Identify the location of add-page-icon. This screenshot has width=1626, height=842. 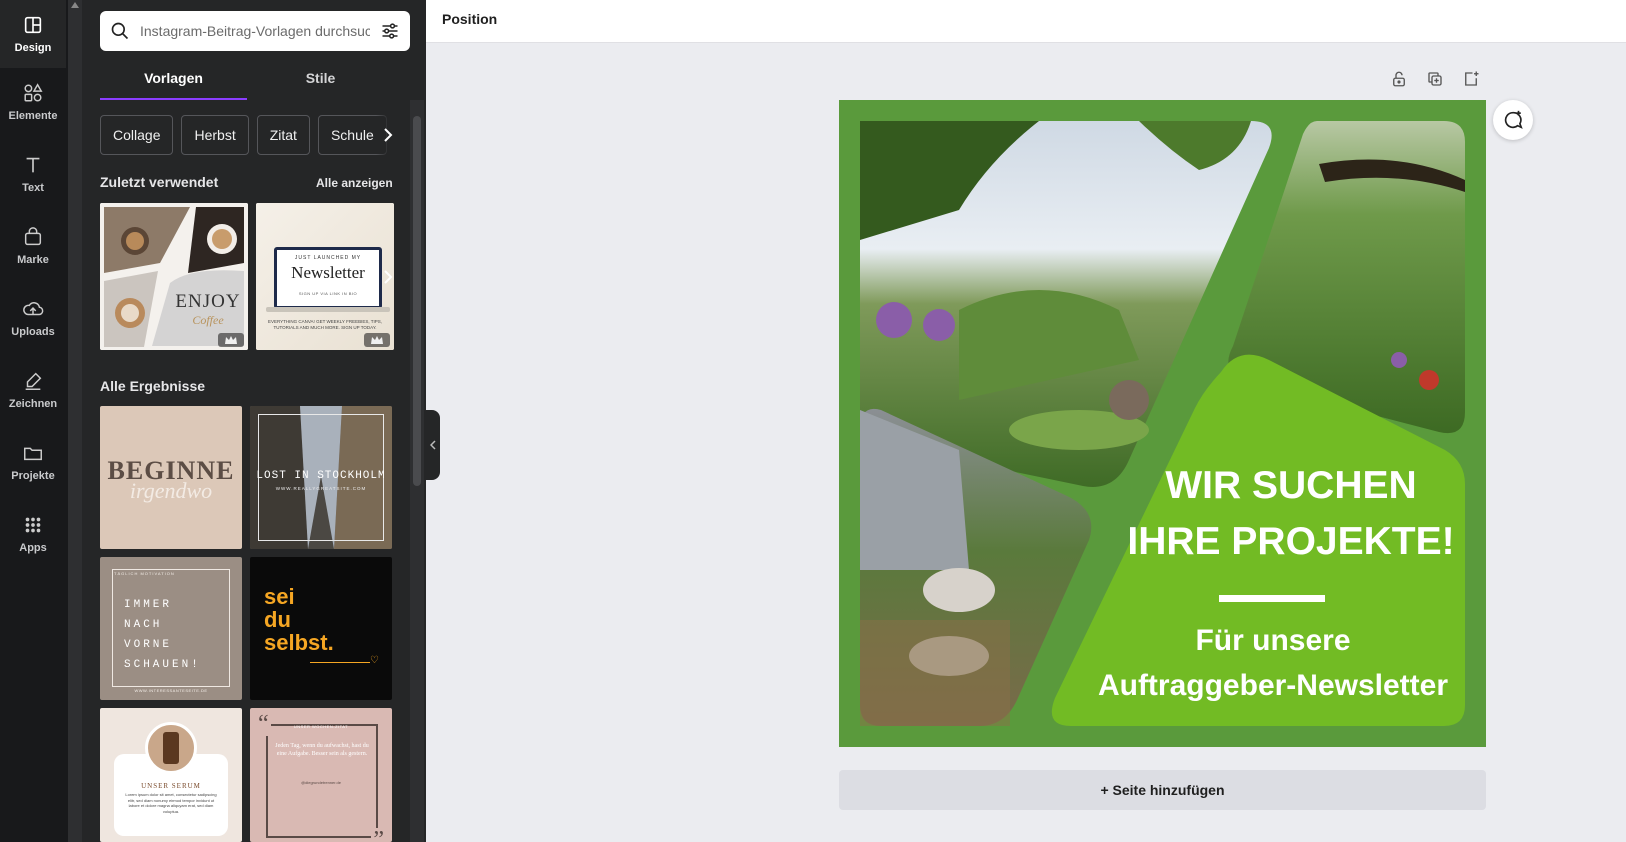
(1471, 79).